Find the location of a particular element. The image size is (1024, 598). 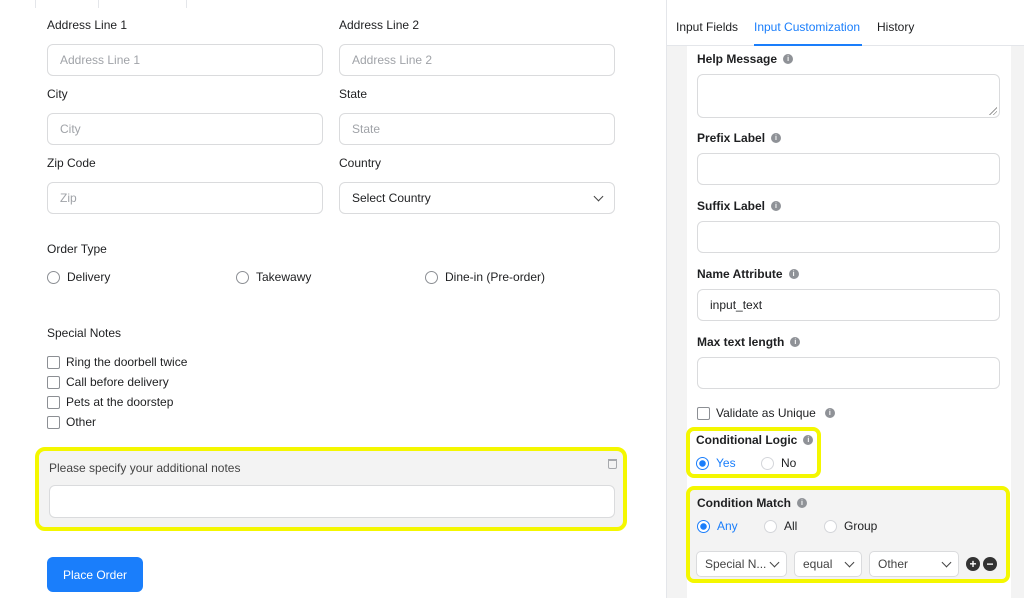

suffix-label-input is located at coordinates (848, 237).